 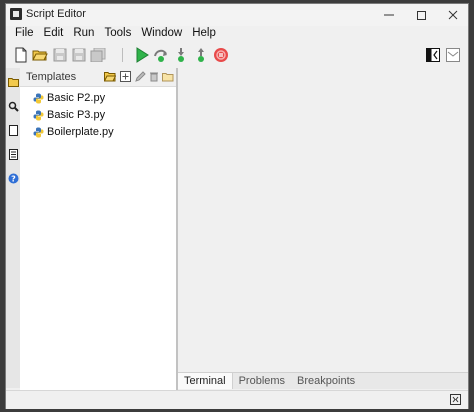 I want to click on step-into-icon, so click(x=181, y=55).